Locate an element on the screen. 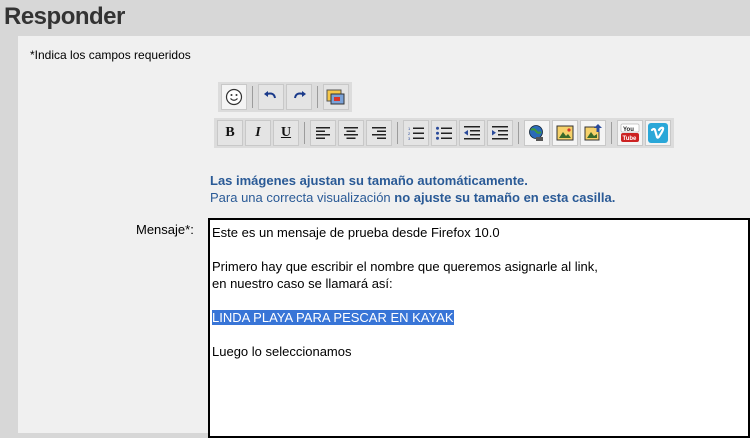 Image resolution: width=750 pixels, height=438 pixels. toolbar-row-2: B I U 1 2 3 You Tube is located at coordinates (444, 133).